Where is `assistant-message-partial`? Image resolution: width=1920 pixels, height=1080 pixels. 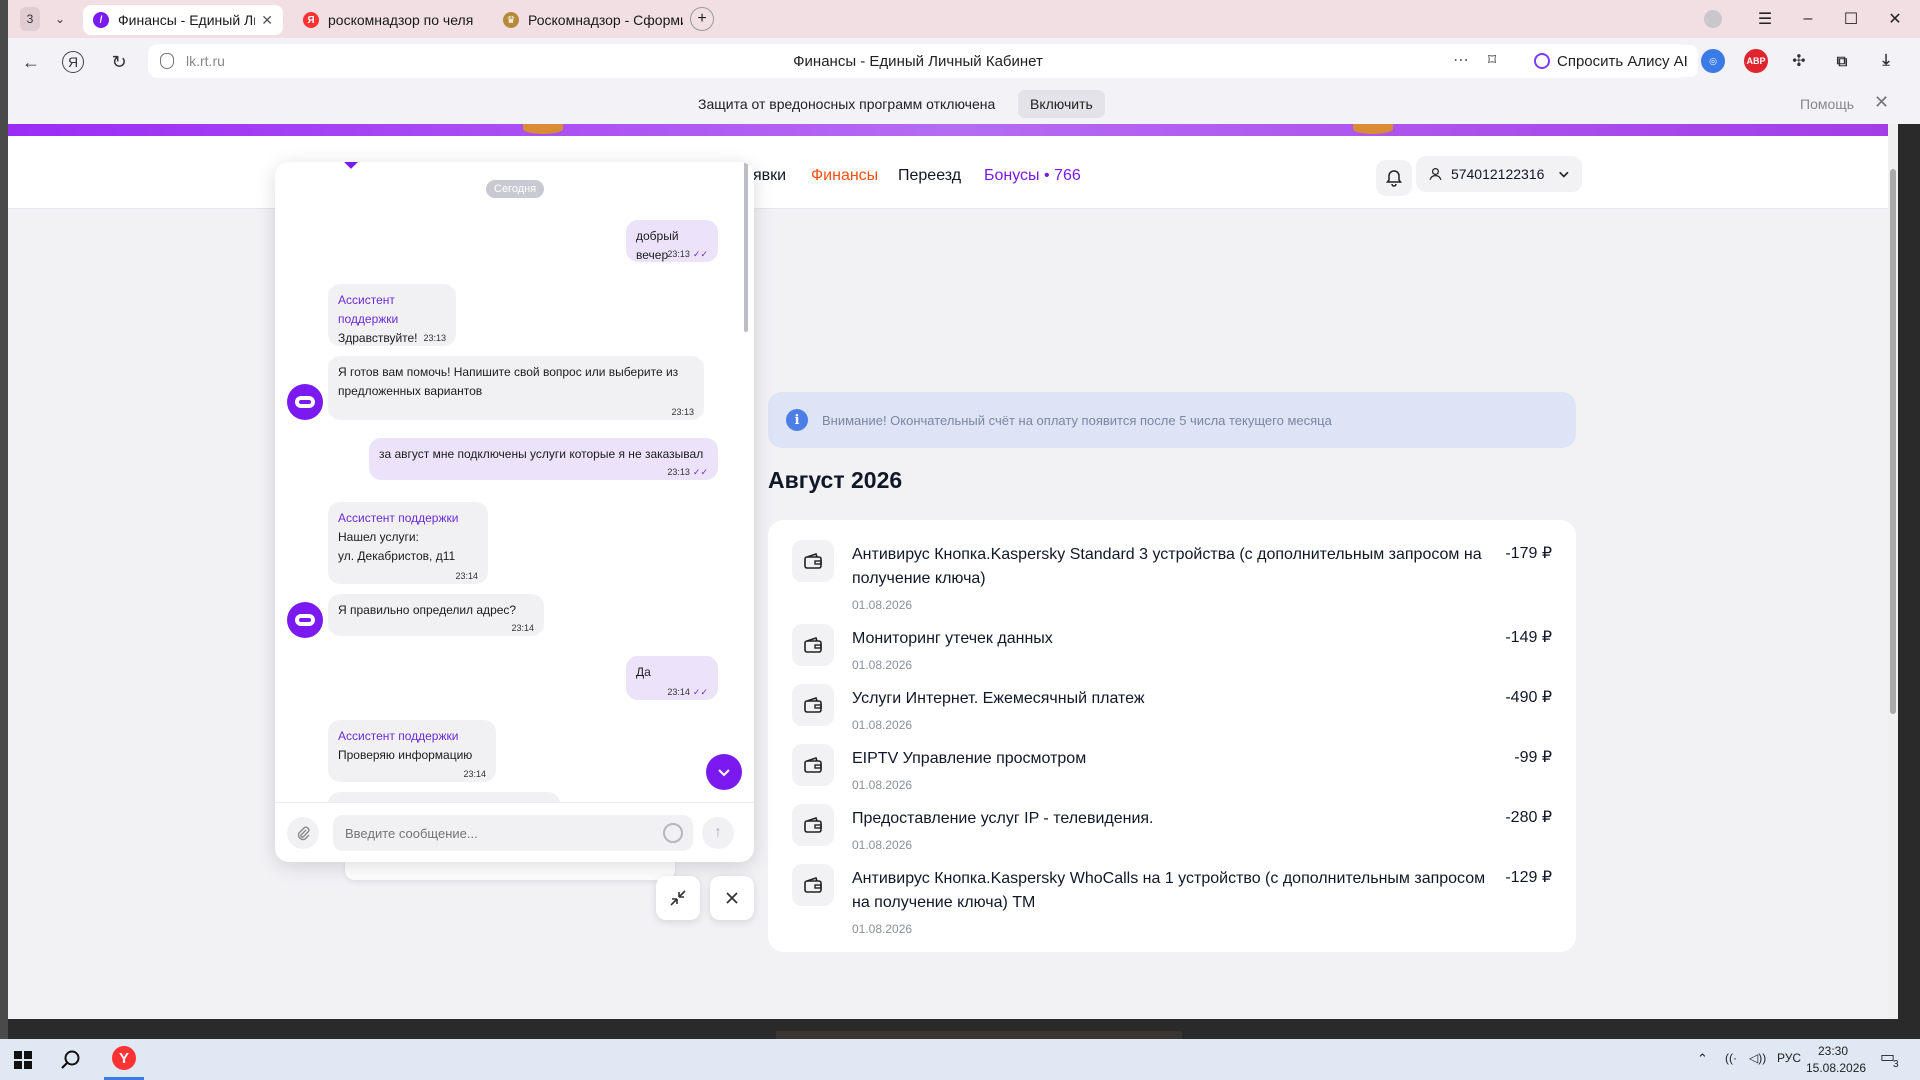
assistant-message-partial is located at coordinates (444, 797).